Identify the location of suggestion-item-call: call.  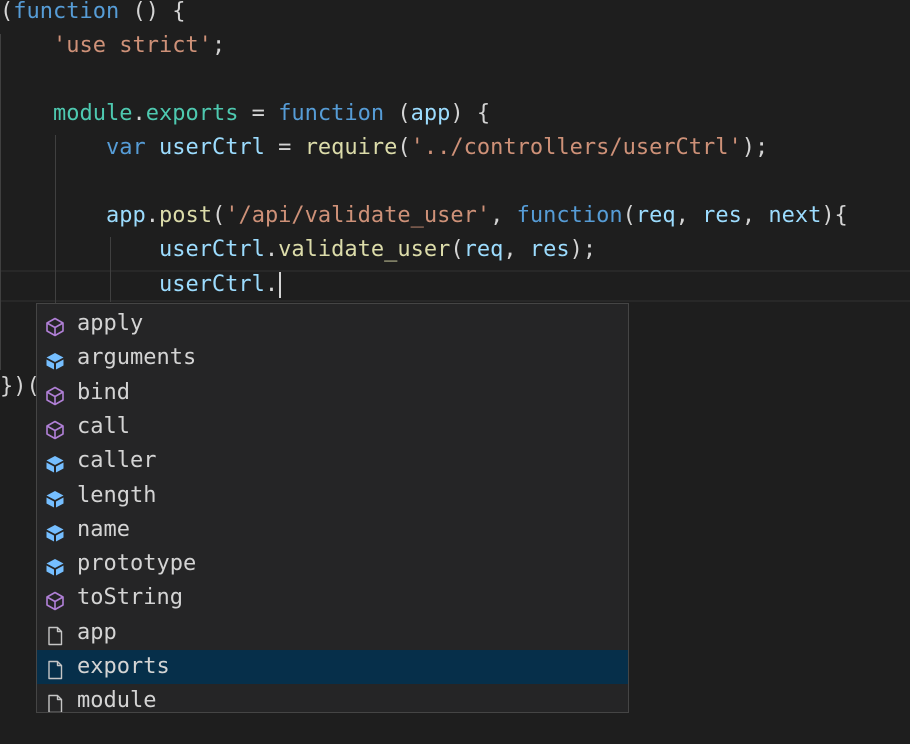
(332, 427).